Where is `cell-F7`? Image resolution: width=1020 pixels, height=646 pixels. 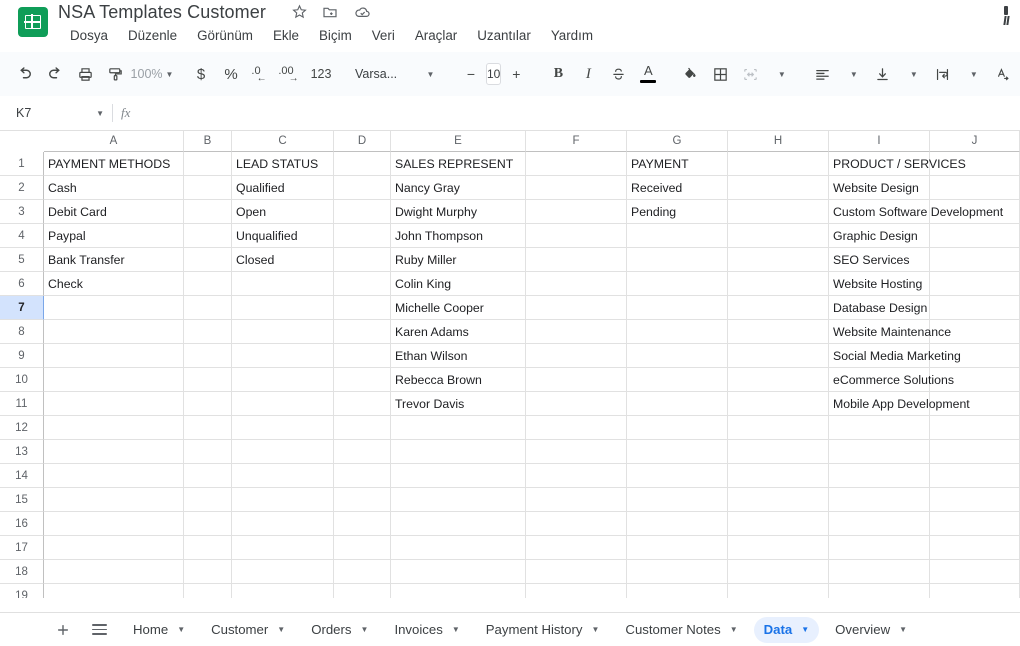
cell-F7 is located at coordinates (576, 308).